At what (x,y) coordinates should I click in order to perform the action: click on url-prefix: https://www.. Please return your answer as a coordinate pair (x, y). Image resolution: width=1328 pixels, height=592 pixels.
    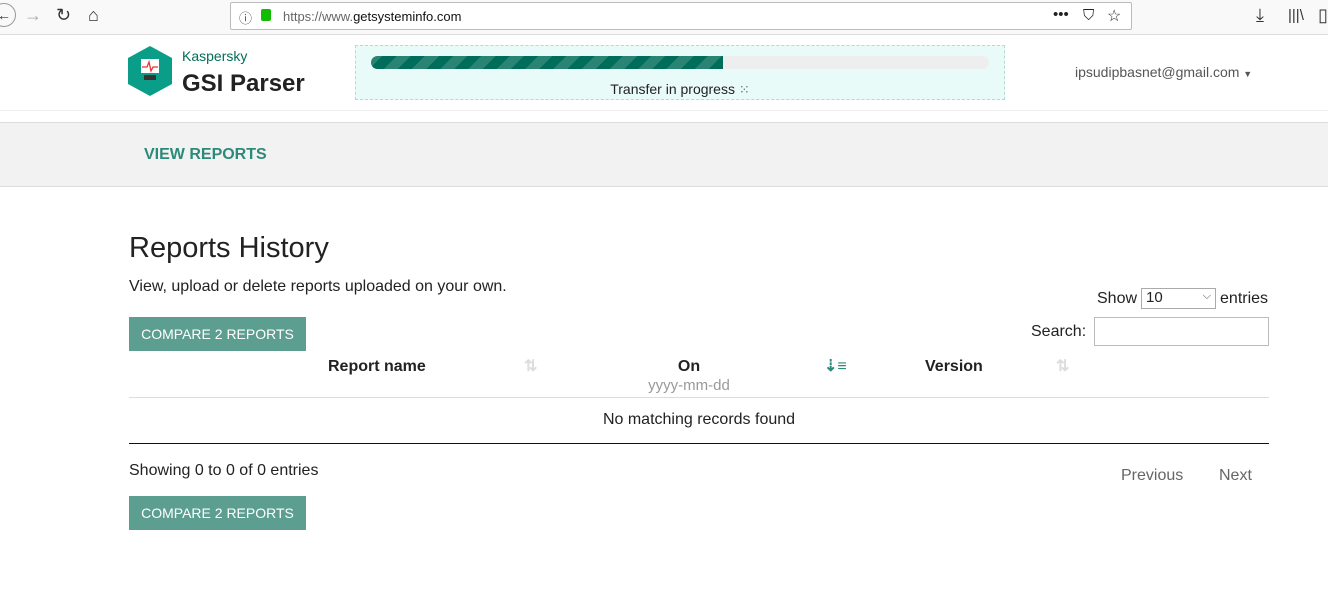
    Looking at the image, I should click on (318, 16).